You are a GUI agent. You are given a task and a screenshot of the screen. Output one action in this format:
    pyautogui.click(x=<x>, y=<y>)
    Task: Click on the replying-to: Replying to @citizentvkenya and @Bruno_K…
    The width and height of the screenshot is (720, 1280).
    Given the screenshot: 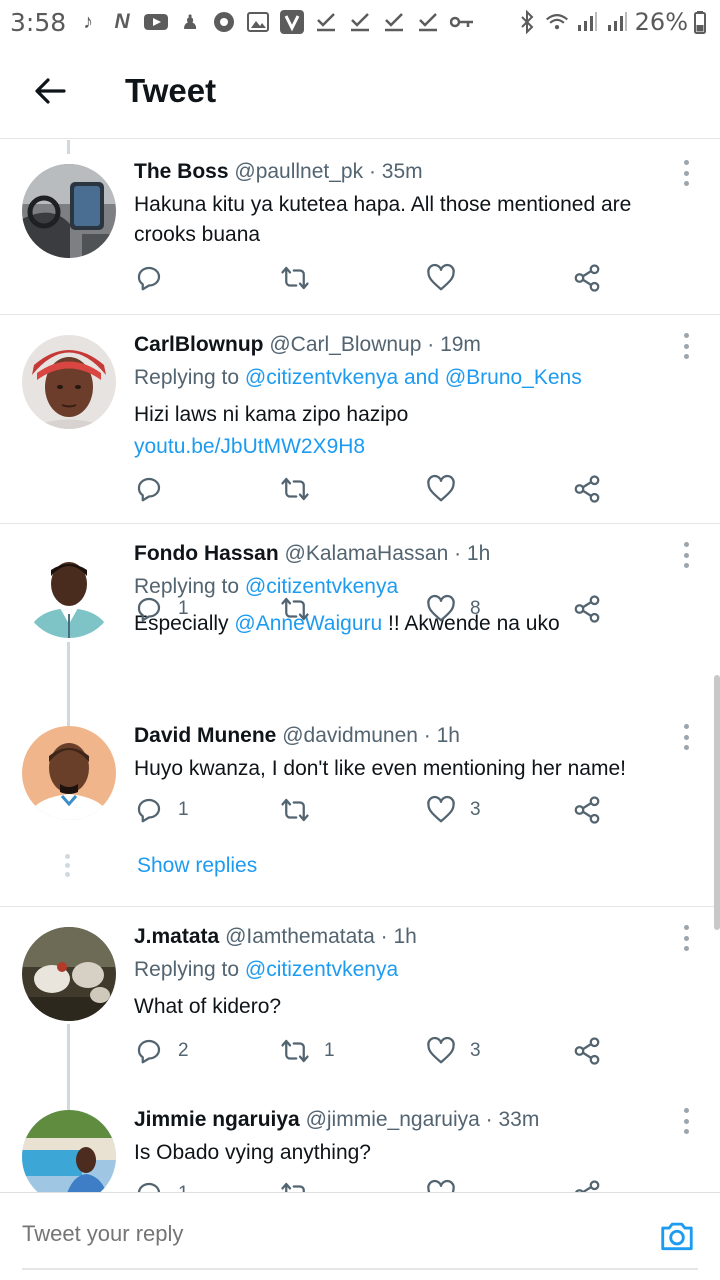 What is the action you would take?
    pyautogui.click(x=407, y=378)
    